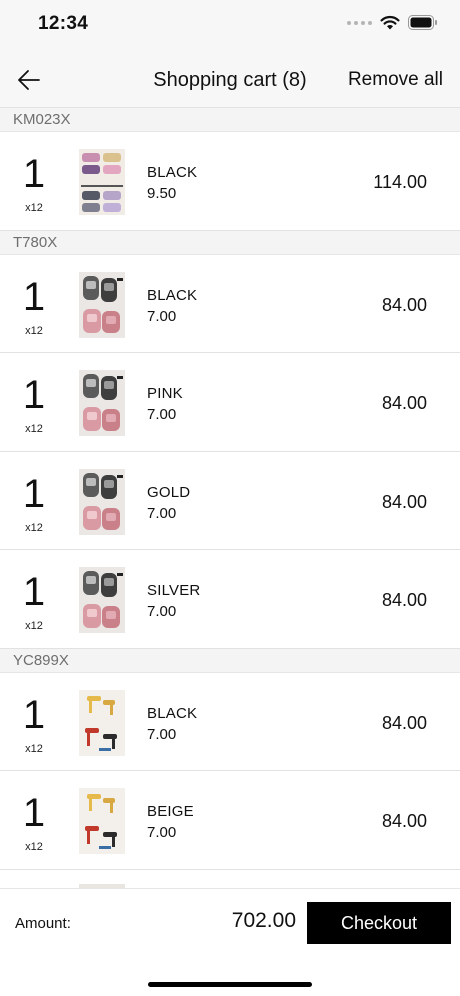 This screenshot has width=460, height=996. What do you see at coordinates (169, 492) in the screenshot?
I see `item-color: GOLD` at bounding box center [169, 492].